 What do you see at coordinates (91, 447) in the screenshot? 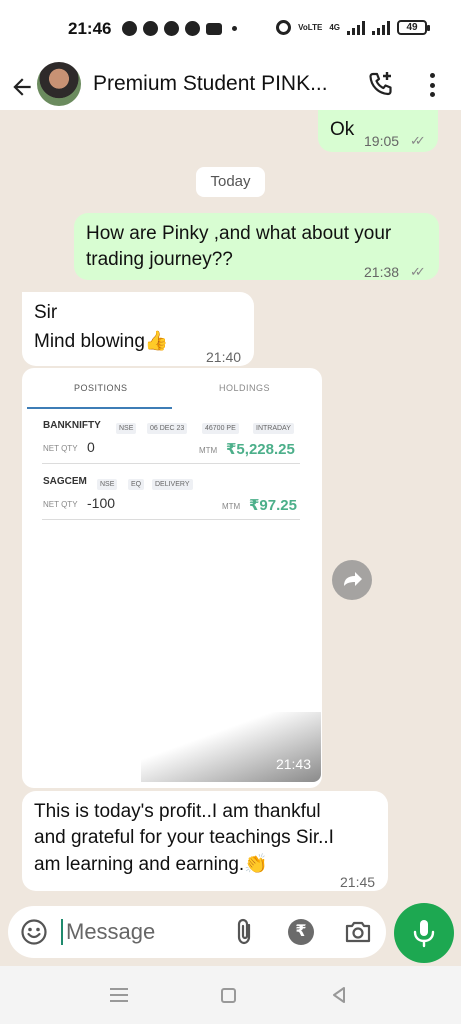
I see `net-qty-value: 0` at bounding box center [91, 447].